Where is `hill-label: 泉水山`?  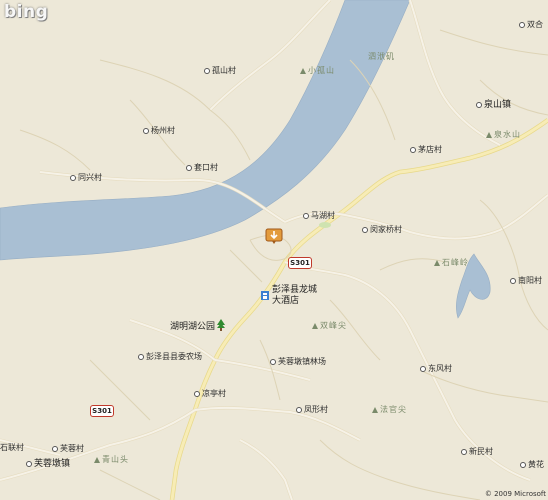
hill-label: 泉水山 is located at coordinates (503, 135).